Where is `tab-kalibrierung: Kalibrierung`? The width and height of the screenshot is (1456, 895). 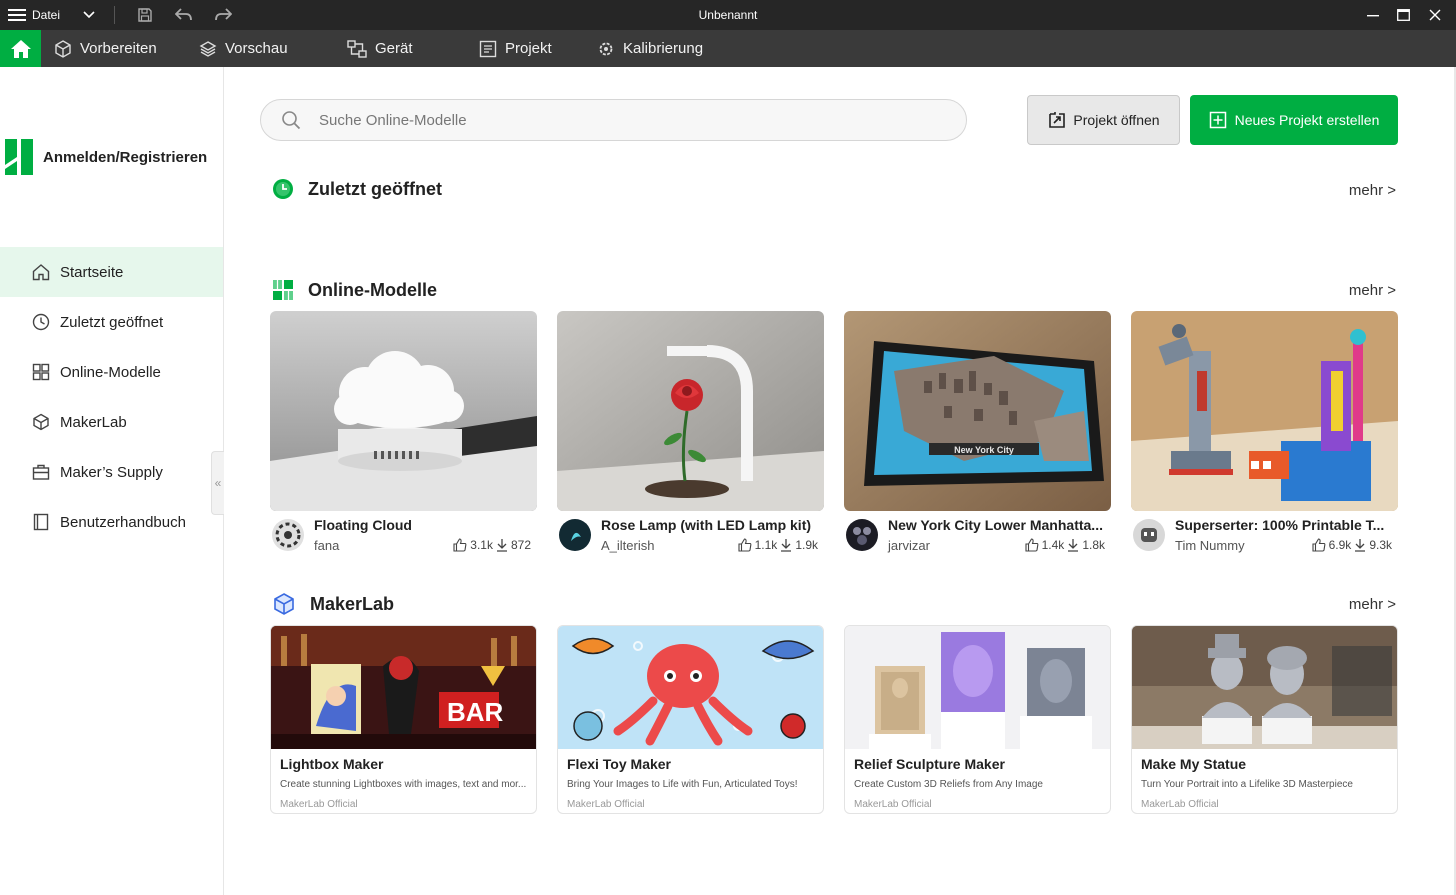 tab-kalibrierung: Kalibrierung is located at coordinates (650, 48).